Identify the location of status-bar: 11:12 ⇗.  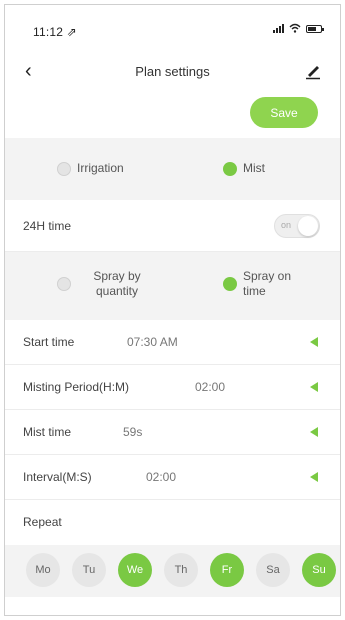
(172, 31).